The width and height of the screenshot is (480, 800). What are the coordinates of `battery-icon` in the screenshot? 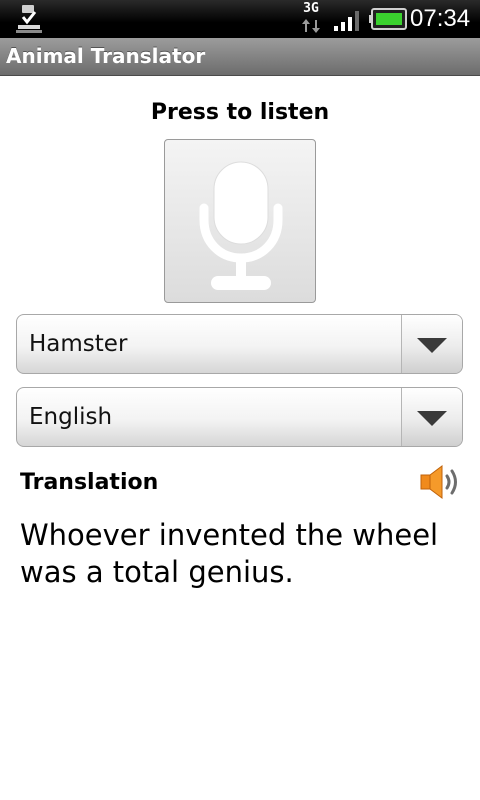 It's located at (388, 19).